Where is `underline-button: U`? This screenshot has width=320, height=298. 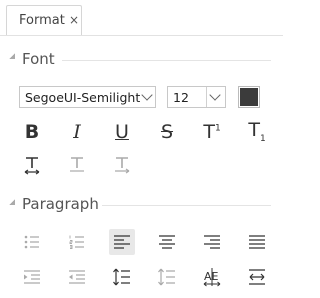 underline-button: U is located at coordinates (122, 132).